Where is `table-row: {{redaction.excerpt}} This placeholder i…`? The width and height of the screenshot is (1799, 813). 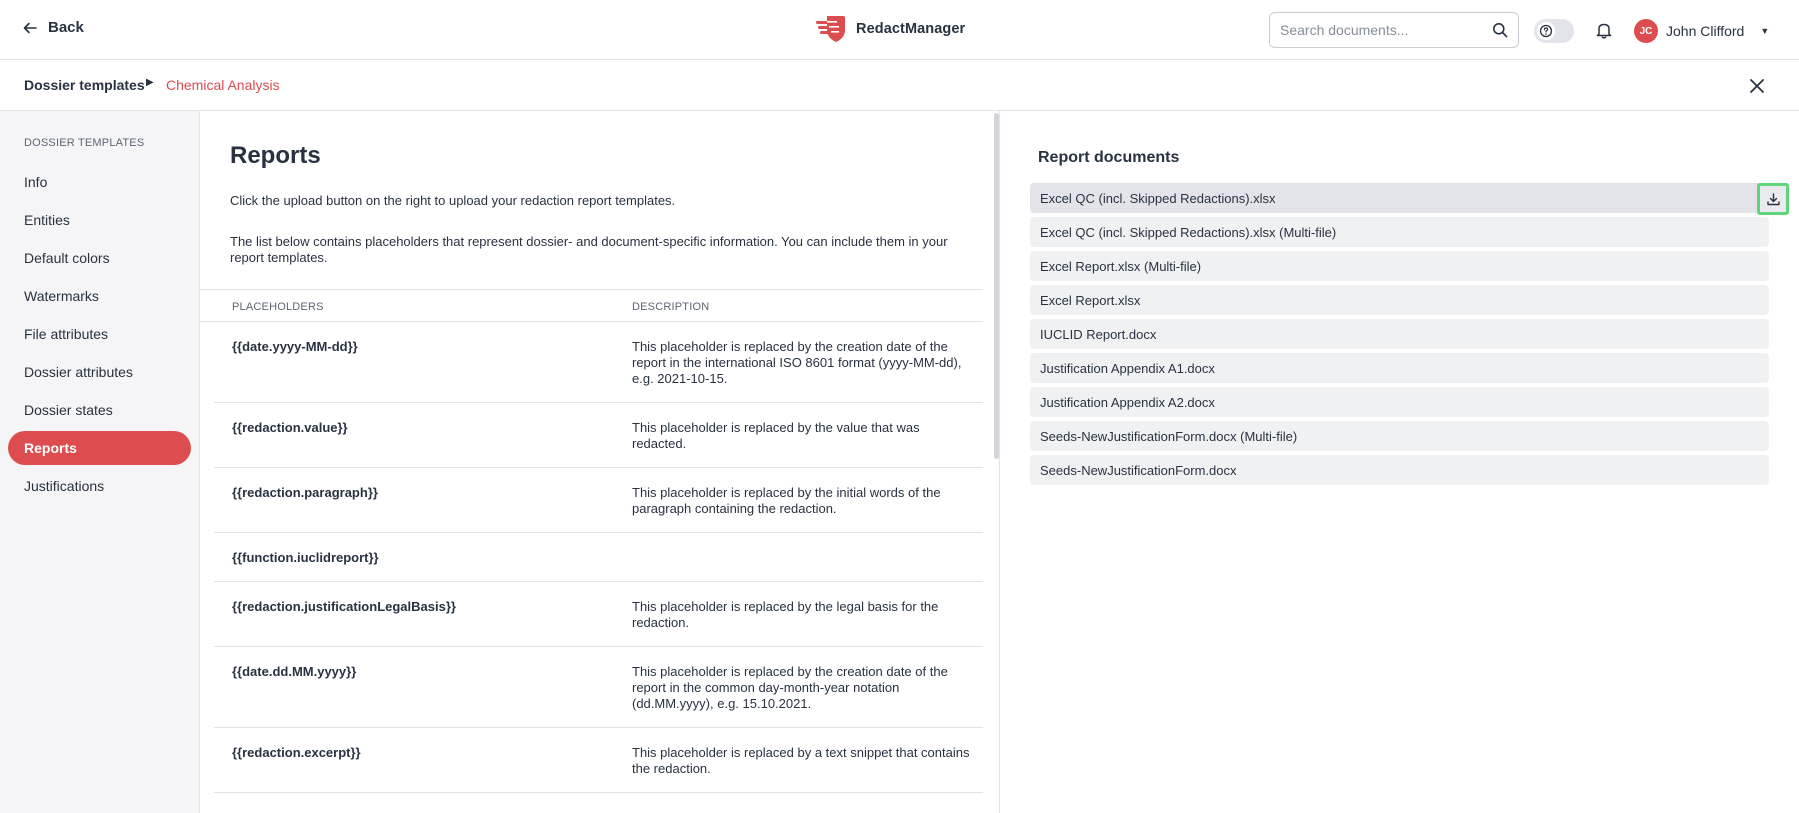 table-row: {{redaction.excerpt}} This placeholder i… is located at coordinates (598, 760).